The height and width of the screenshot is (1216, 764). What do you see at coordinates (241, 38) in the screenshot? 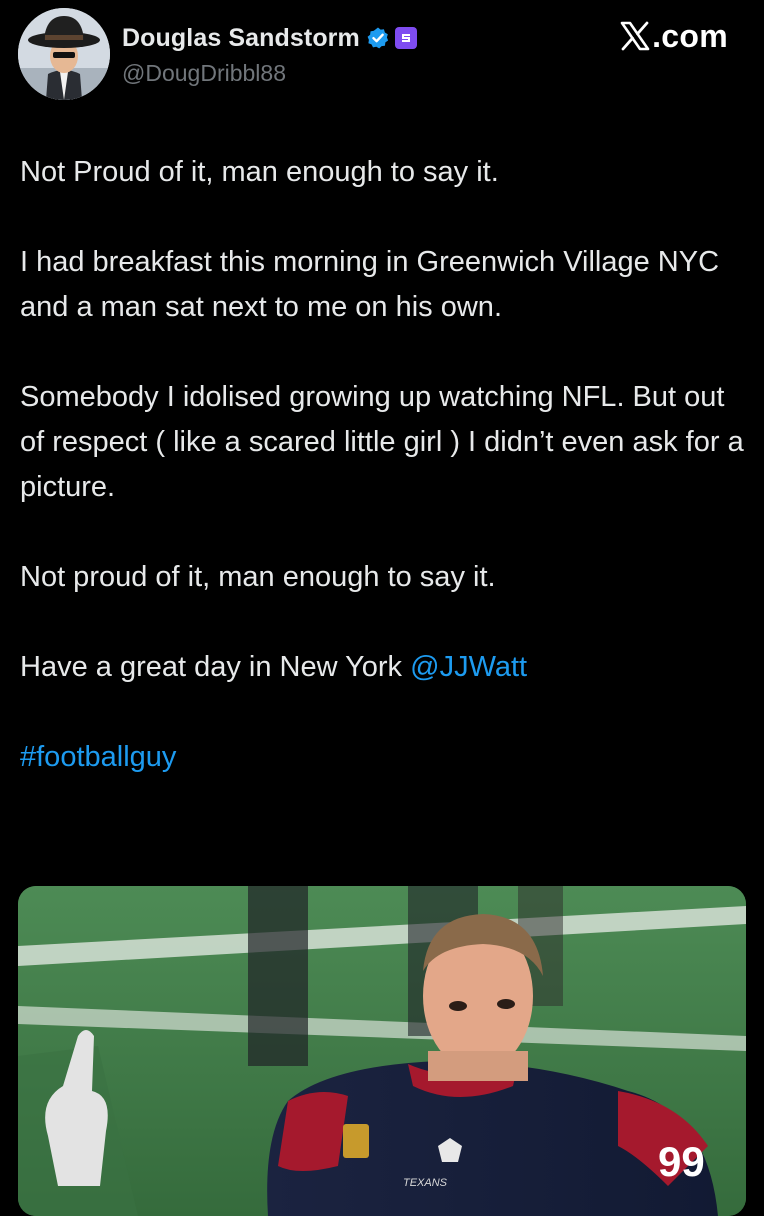
I see `display-name: Douglas Sandstorm` at bounding box center [241, 38].